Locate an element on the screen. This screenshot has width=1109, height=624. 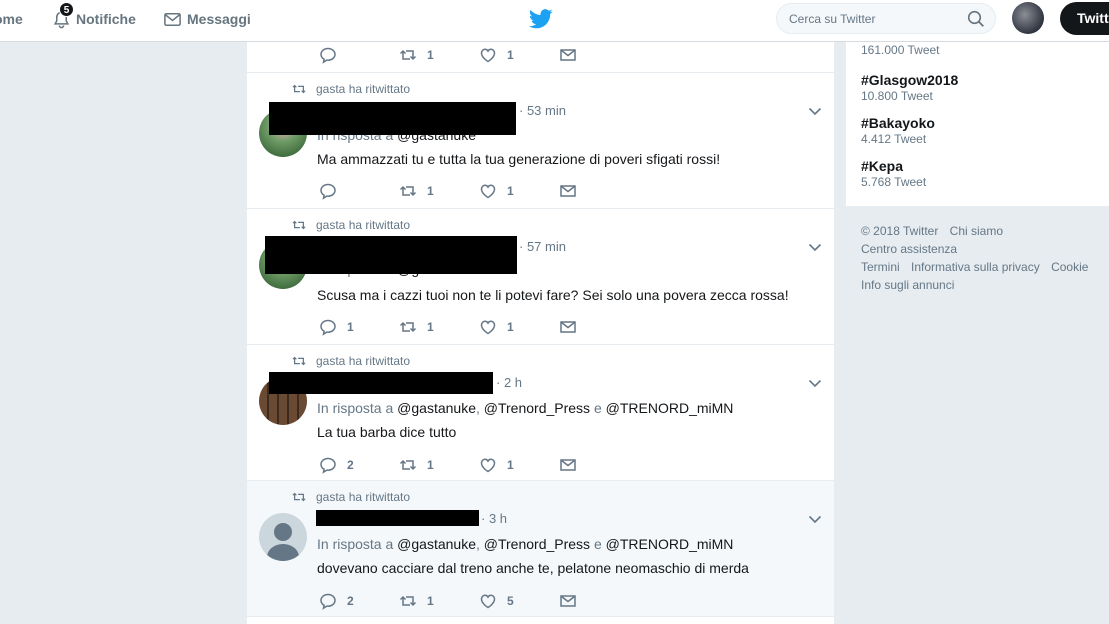
trend-count: 4.412 Tweet is located at coordinates (894, 139).